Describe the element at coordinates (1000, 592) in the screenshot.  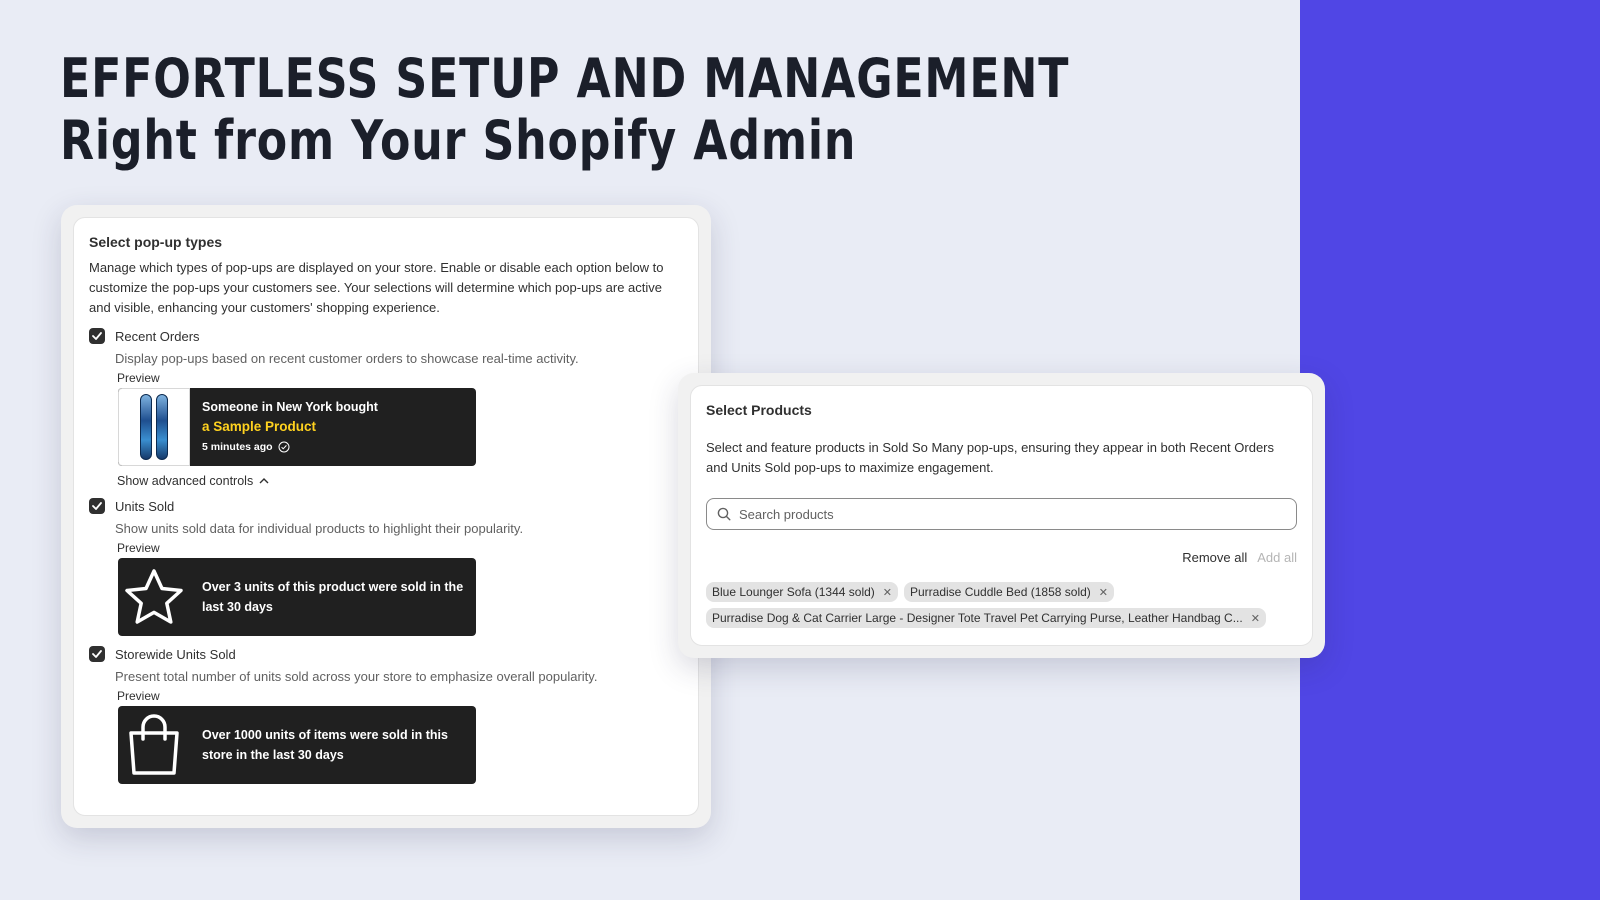
I see `product-tag-label: Purradise Cuddle Bed (1858 sold)` at that location.